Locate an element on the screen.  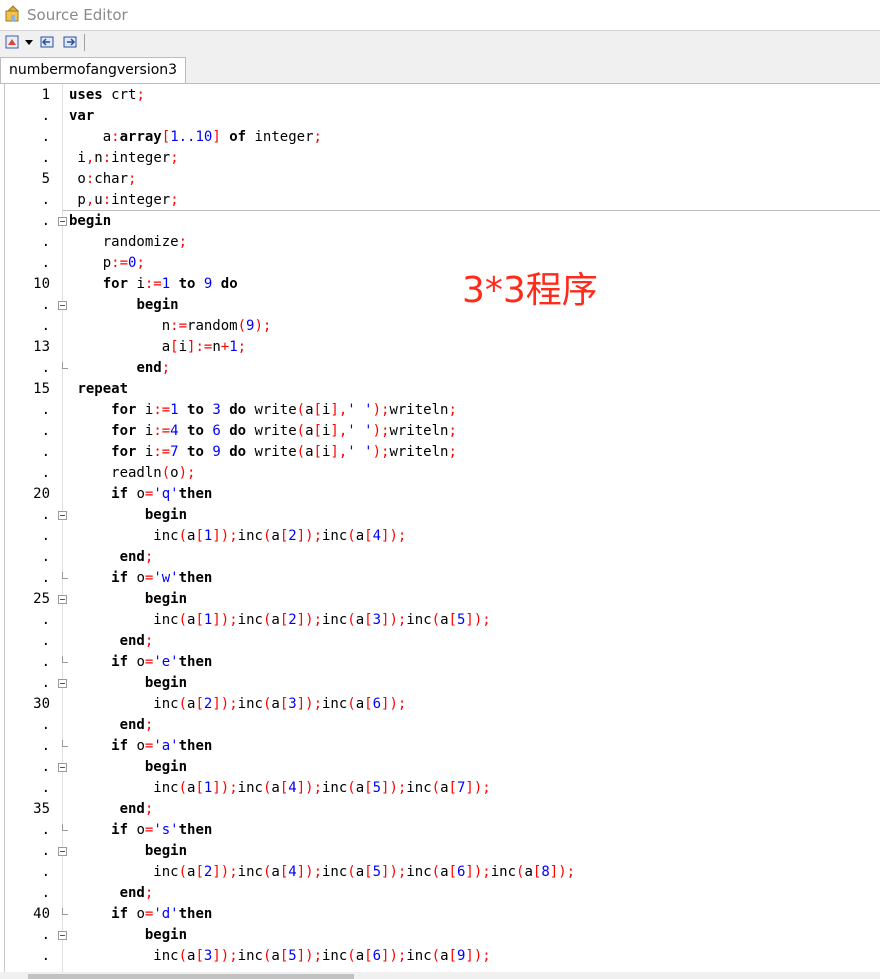
code-line: . var is located at coordinates (440, 116).